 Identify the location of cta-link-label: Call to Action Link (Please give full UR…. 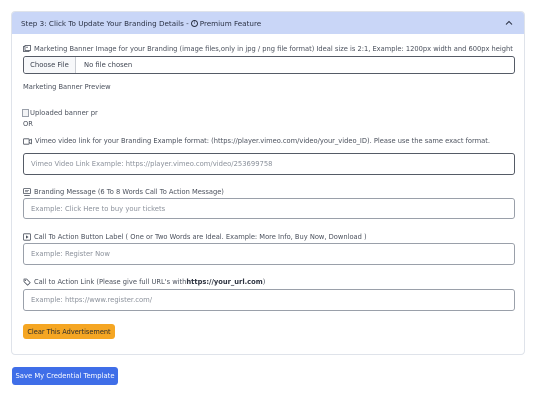
(144, 282).